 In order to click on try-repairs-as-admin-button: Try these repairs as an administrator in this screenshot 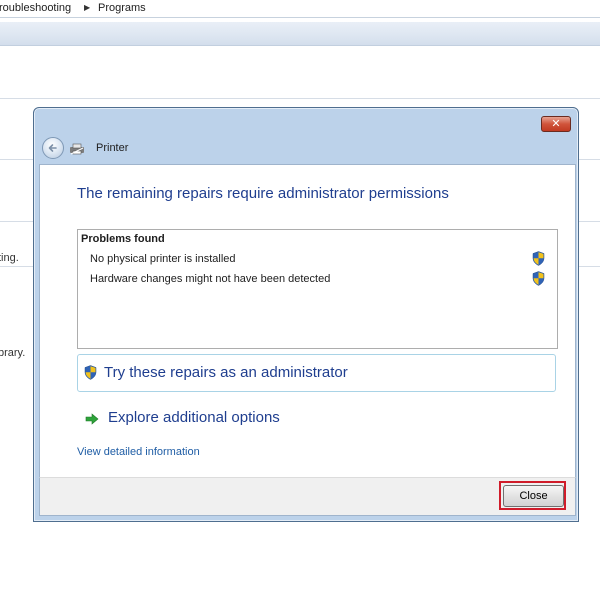, I will do `click(316, 373)`.